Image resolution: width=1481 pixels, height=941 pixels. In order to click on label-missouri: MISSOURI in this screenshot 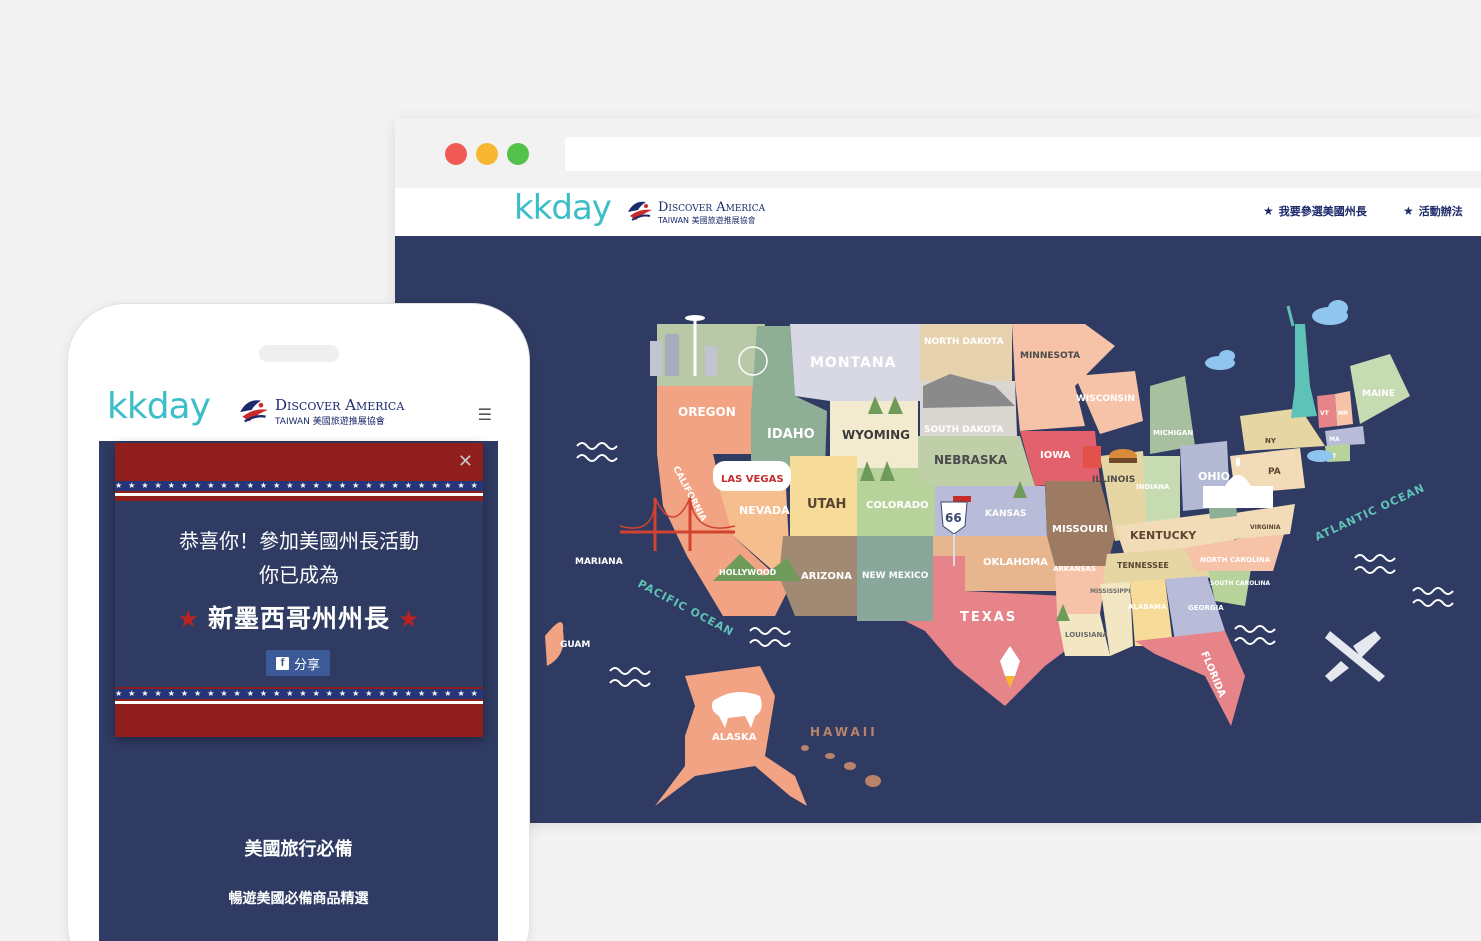, I will do `click(1080, 529)`.